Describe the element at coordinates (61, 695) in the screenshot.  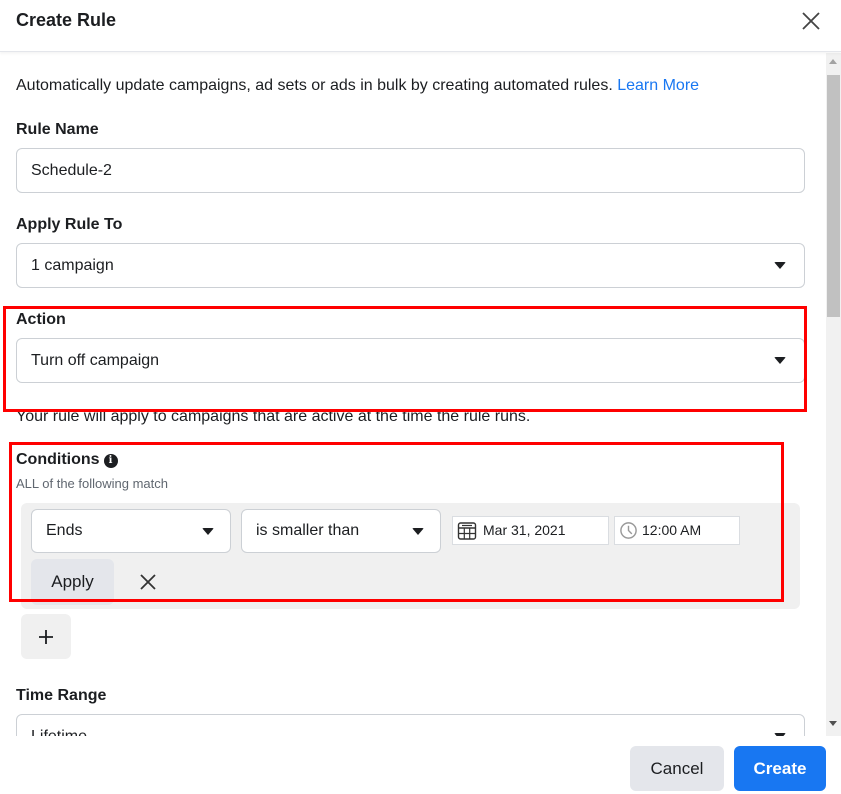
I see `time-range-label: Time Range` at that location.